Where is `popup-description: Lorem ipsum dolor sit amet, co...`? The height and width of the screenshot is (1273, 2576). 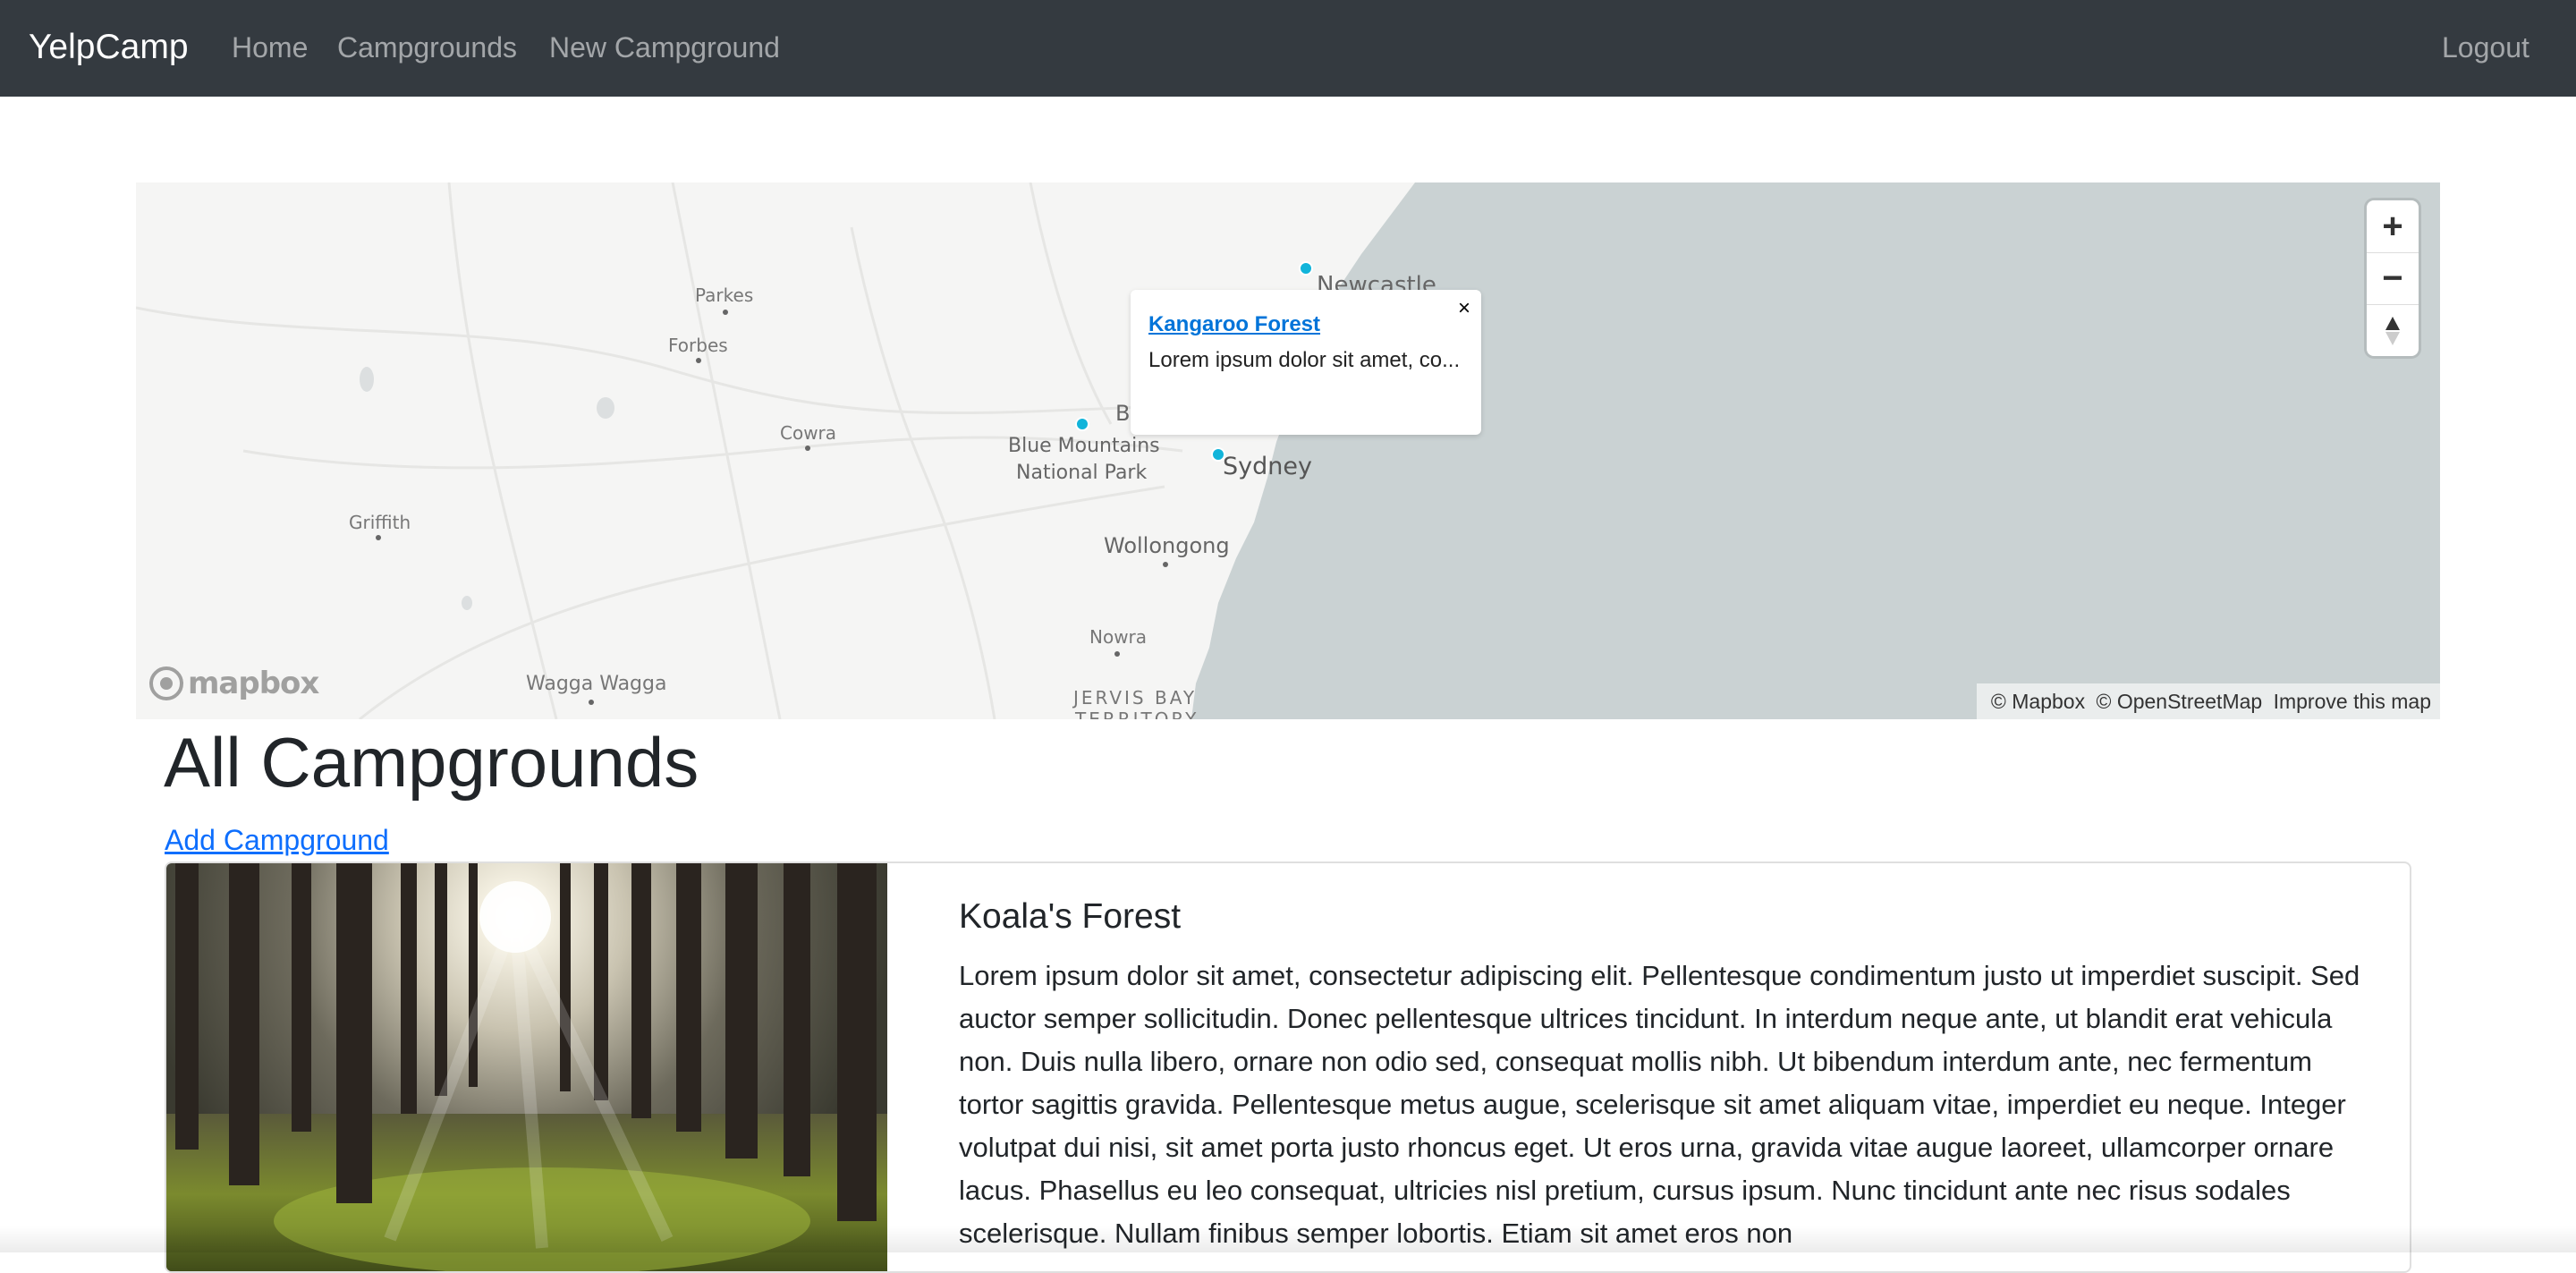
popup-description: Lorem ipsum dolor sit amet, co... is located at coordinates (1304, 360).